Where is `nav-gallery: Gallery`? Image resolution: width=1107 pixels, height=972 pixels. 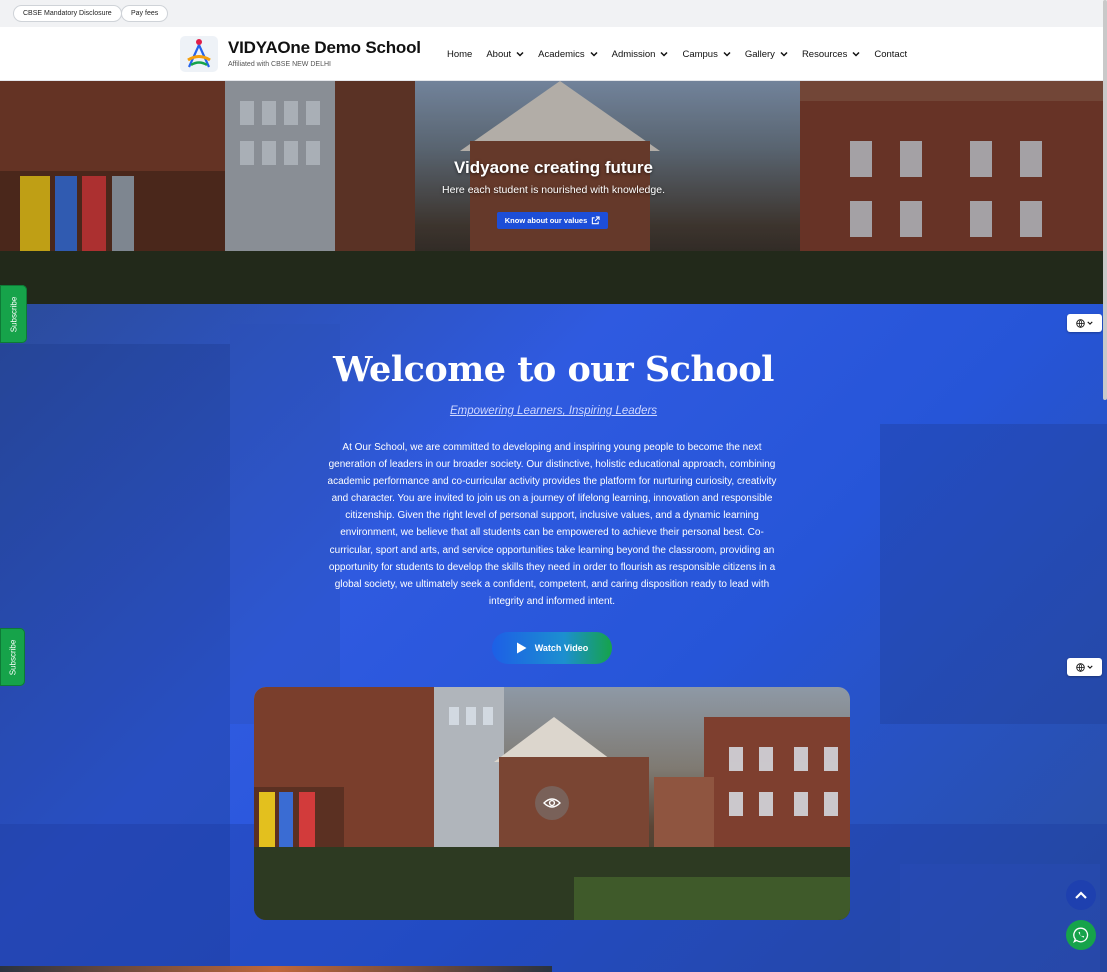 nav-gallery: Gallery is located at coordinates (766, 54).